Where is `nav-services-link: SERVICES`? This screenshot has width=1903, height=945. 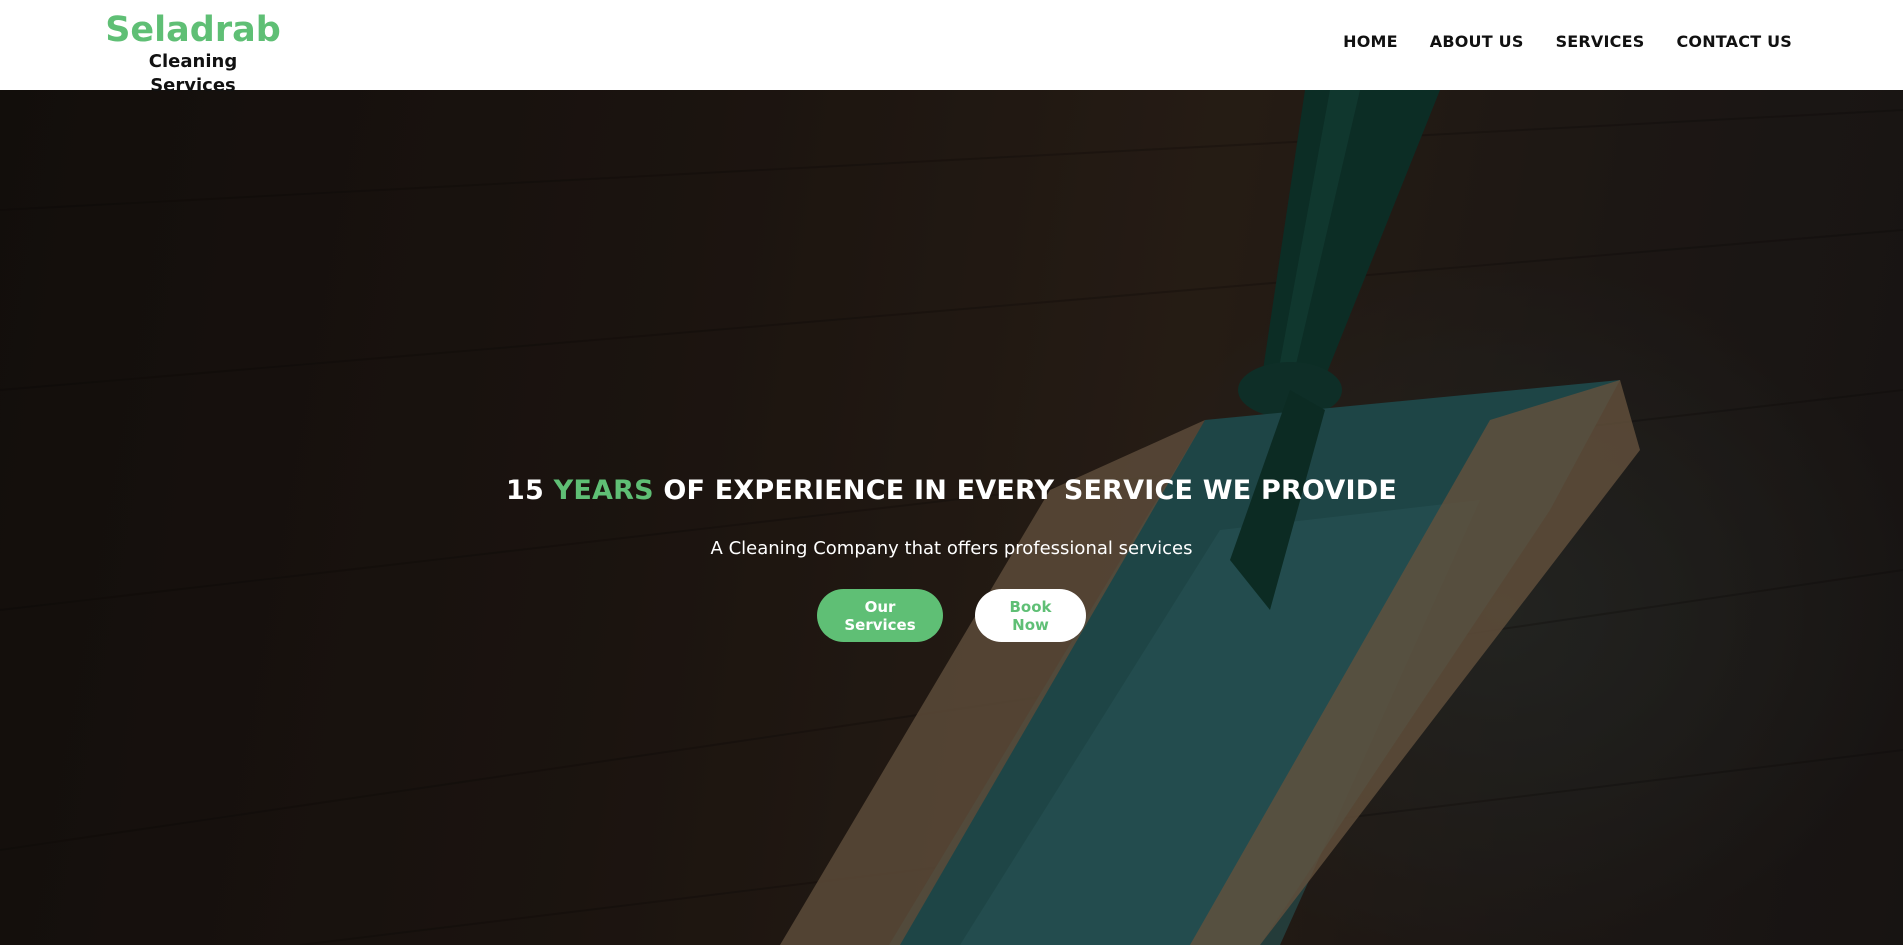 nav-services-link: SERVICES is located at coordinates (1600, 41).